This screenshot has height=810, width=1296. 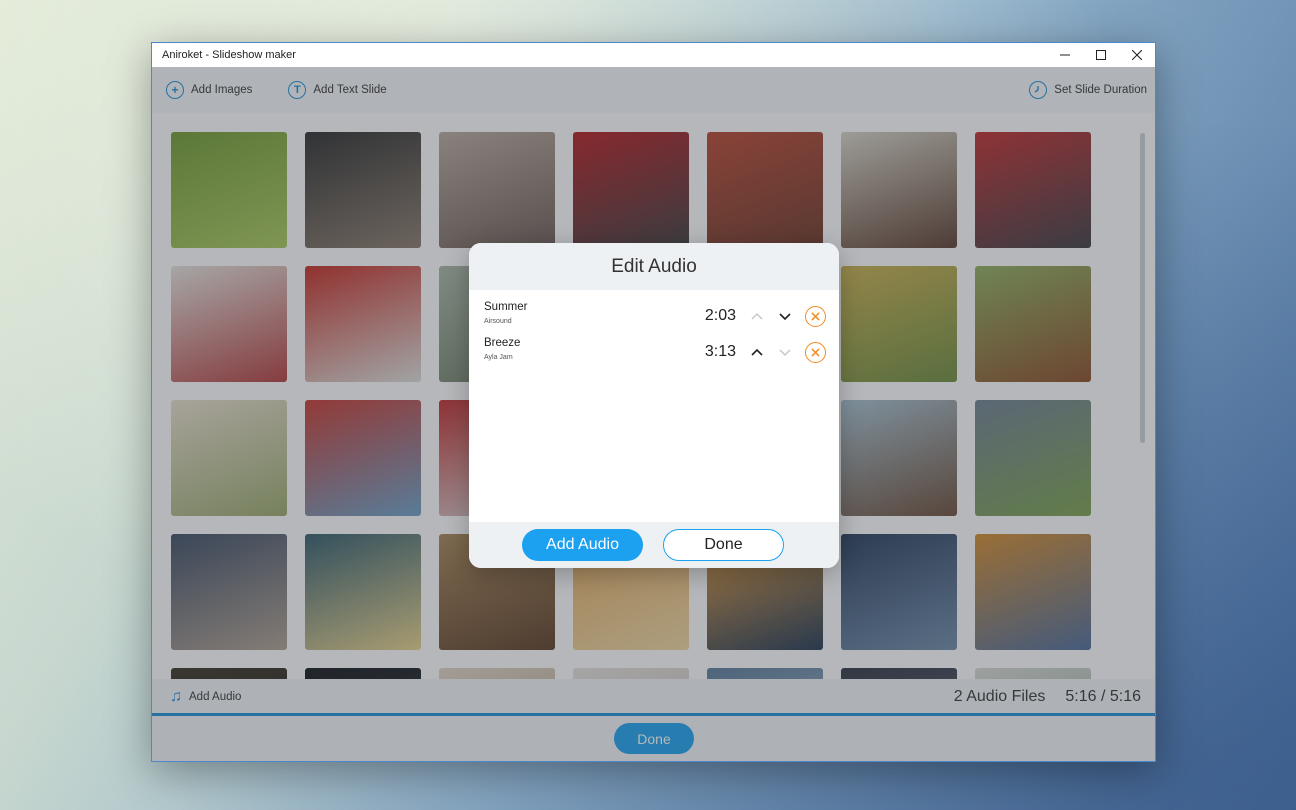 What do you see at coordinates (654, 545) in the screenshot?
I see `dialog-footer: Add Audio Done` at bounding box center [654, 545].